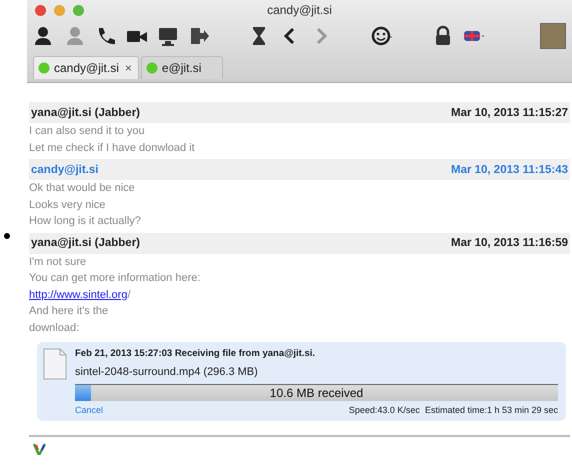 This screenshot has width=572, height=465. Describe the element at coordinates (58, 262) in the screenshot. I see `message-text: I'm not sure` at that location.